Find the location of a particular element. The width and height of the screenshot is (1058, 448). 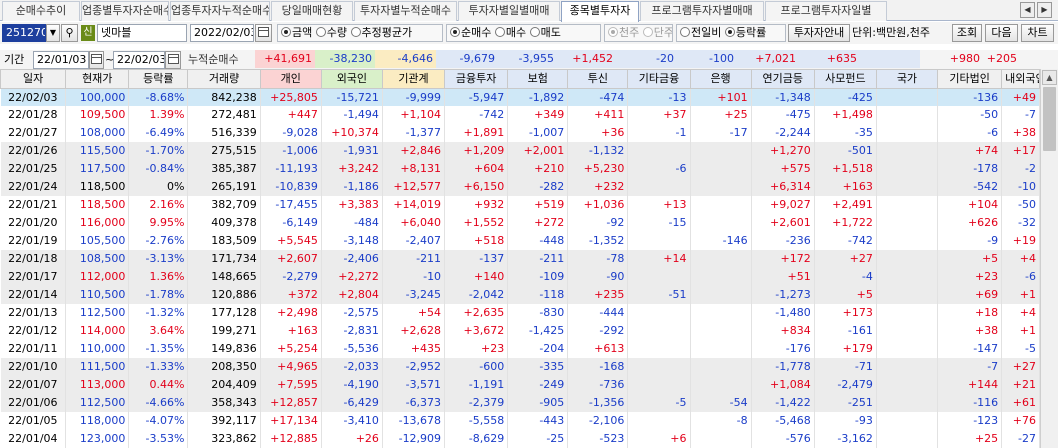

col-header-15: 기타법인 is located at coordinates (969, 79).